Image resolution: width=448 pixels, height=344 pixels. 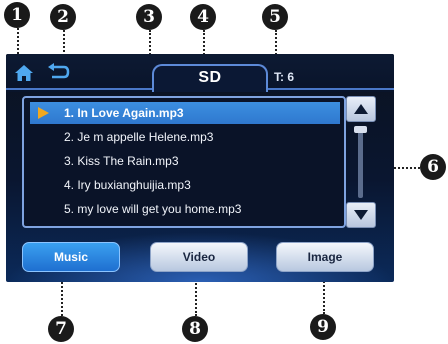 I want to click on callout-9: 9, so click(x=323, y=327).